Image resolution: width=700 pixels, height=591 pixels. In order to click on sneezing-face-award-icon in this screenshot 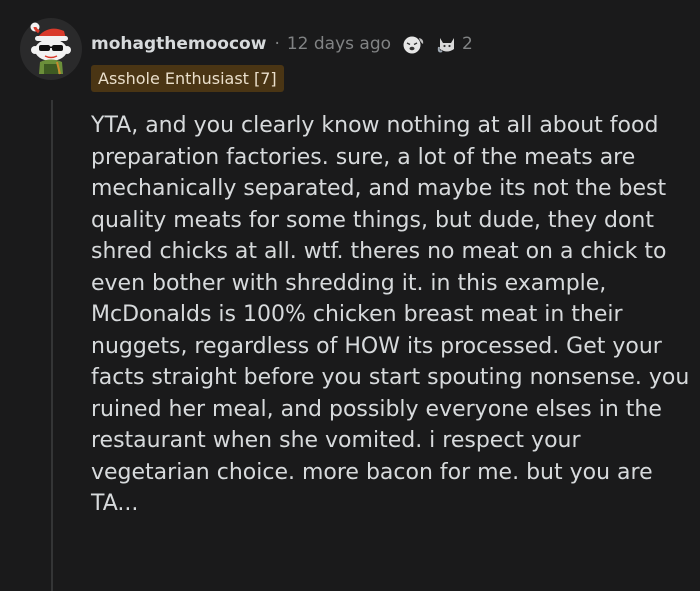, I will do `click(413, 44)`.